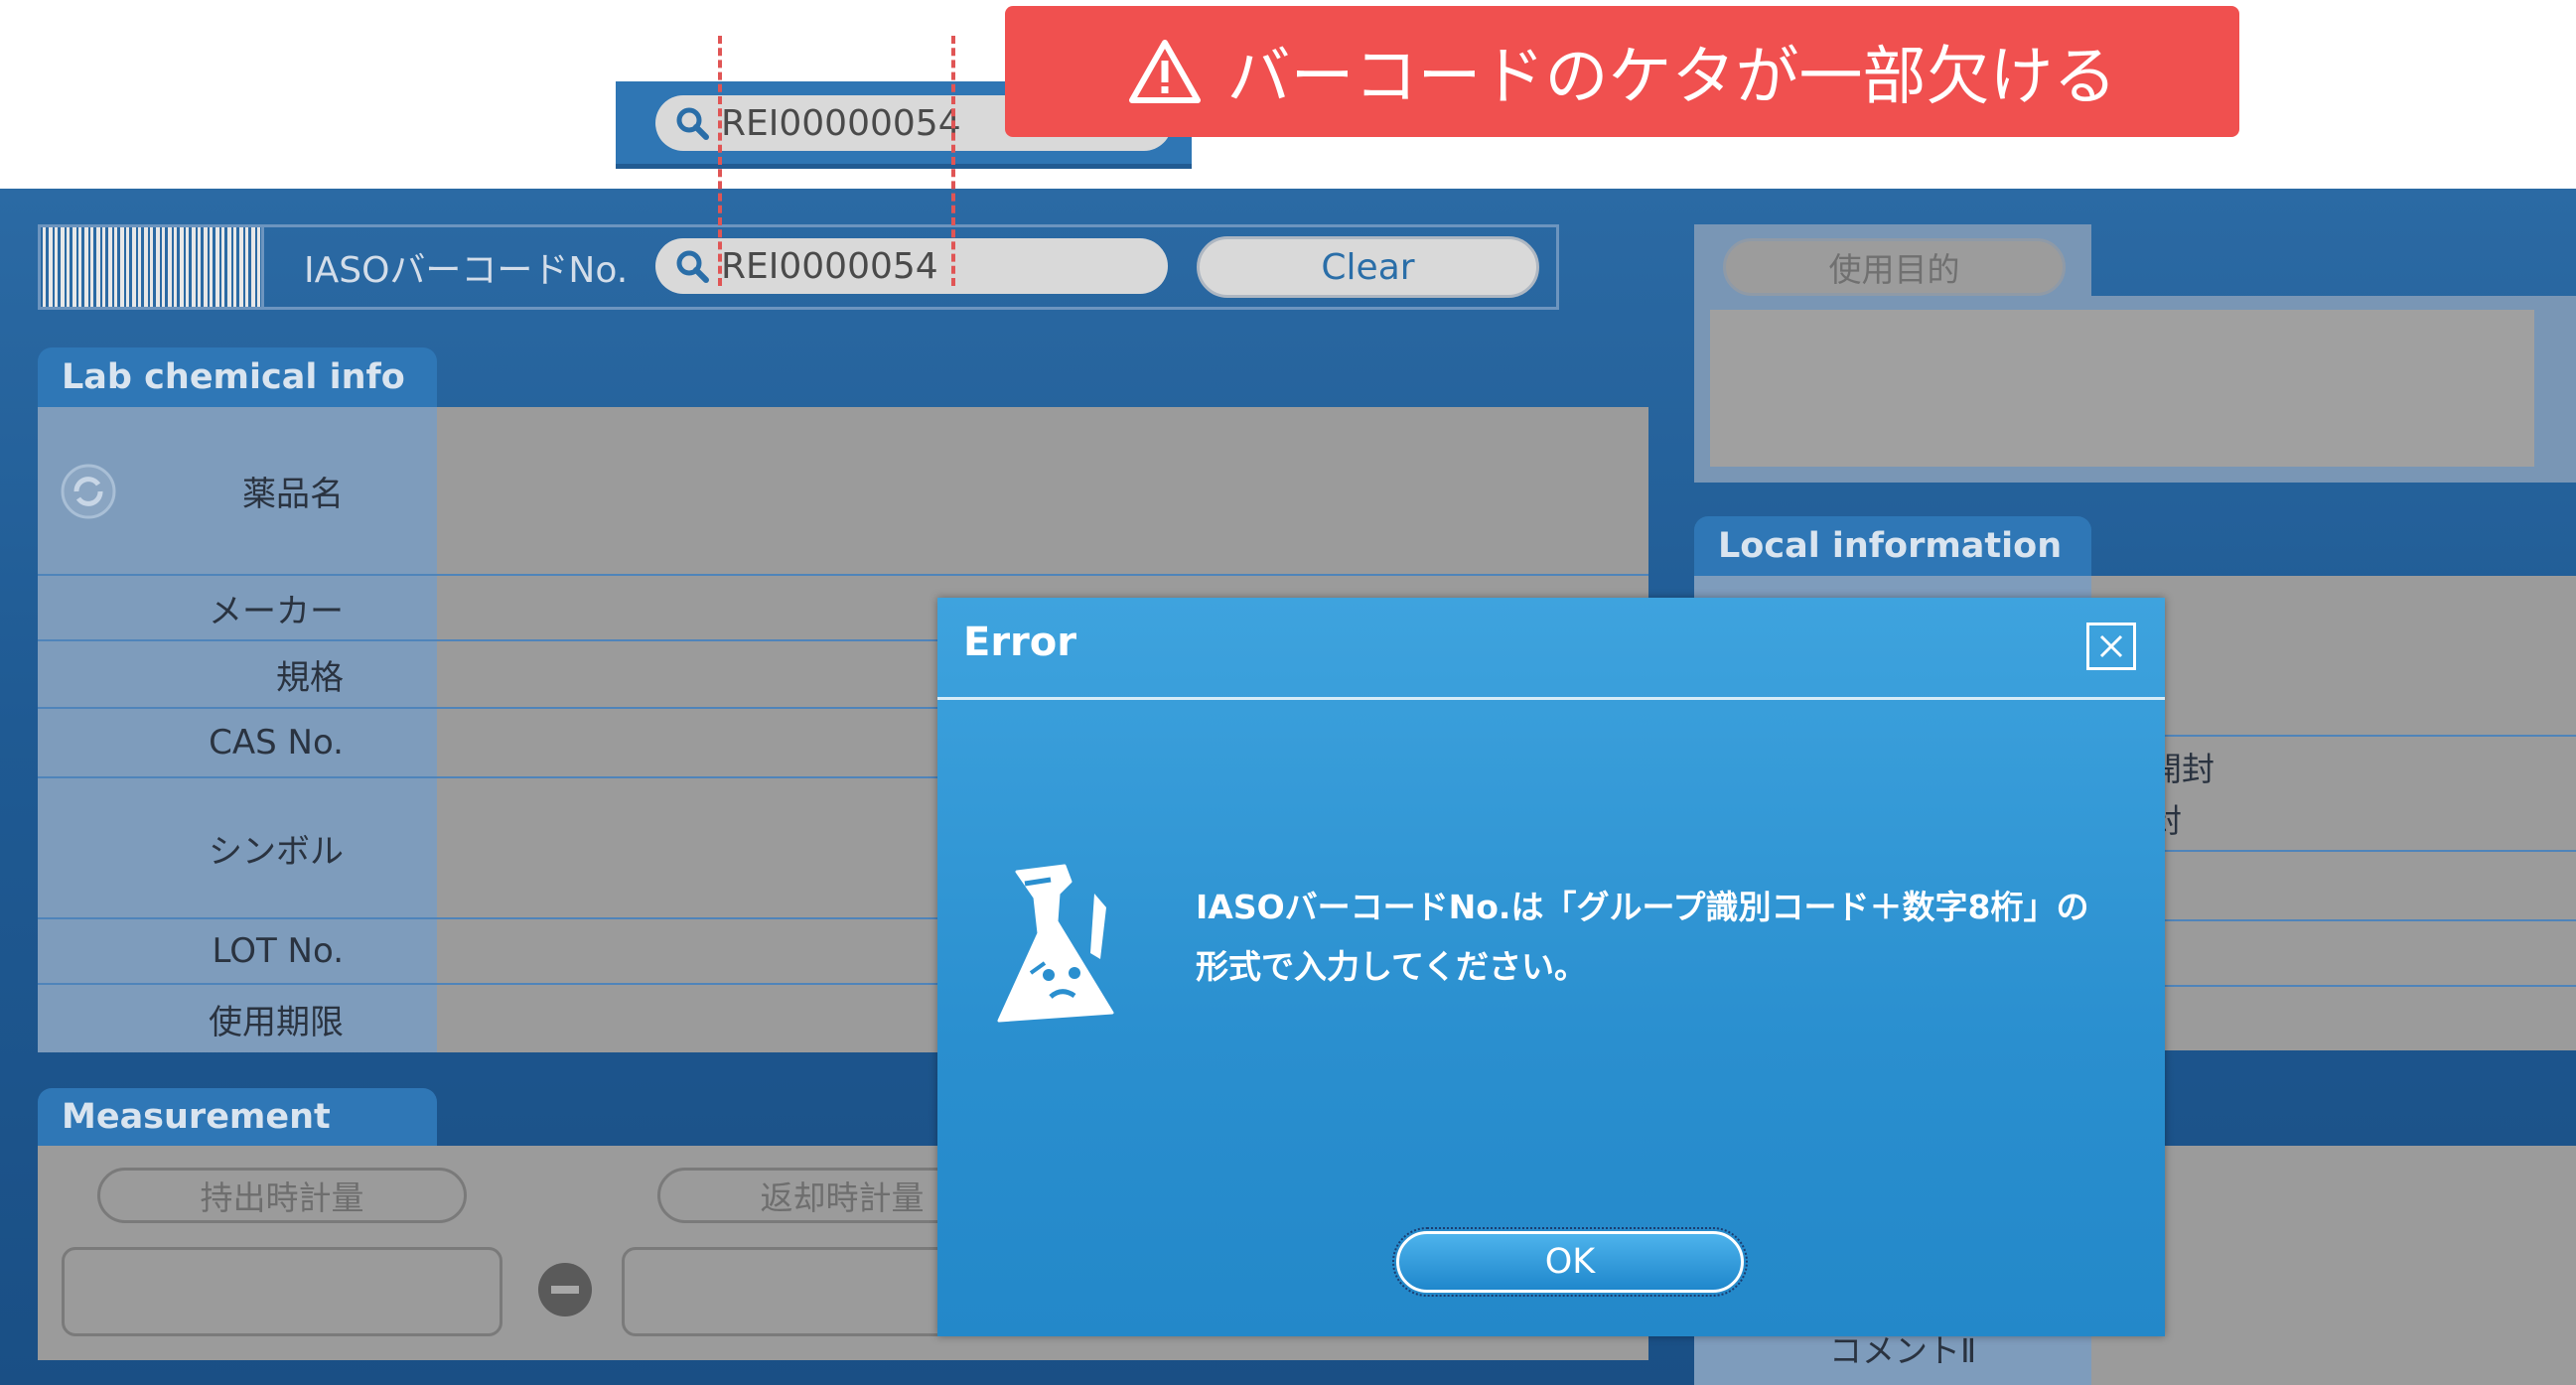 The width and height of the screenshot is (2576, 1385). Describe the element at coordinates (237, 744) in the screenshot. I see `row-label-cas: CAS No.` at that location.